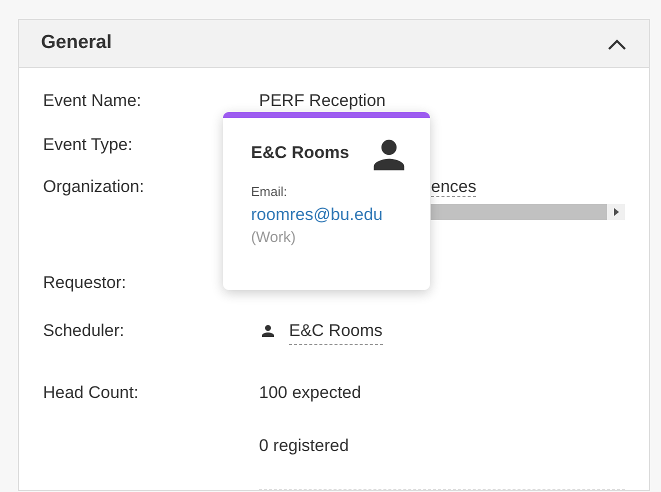 The width and height of the screenshot is (661, 492). Describe the element at coordinates (617, 44) in the screenshot. I see `collapse-button` at that location.